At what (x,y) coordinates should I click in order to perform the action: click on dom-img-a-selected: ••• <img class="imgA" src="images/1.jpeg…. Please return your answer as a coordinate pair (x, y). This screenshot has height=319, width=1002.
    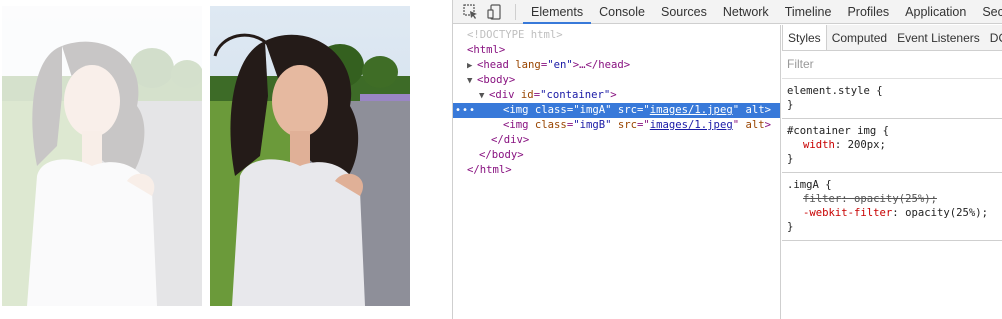
    Looking at the image, I should click on (616, 110).